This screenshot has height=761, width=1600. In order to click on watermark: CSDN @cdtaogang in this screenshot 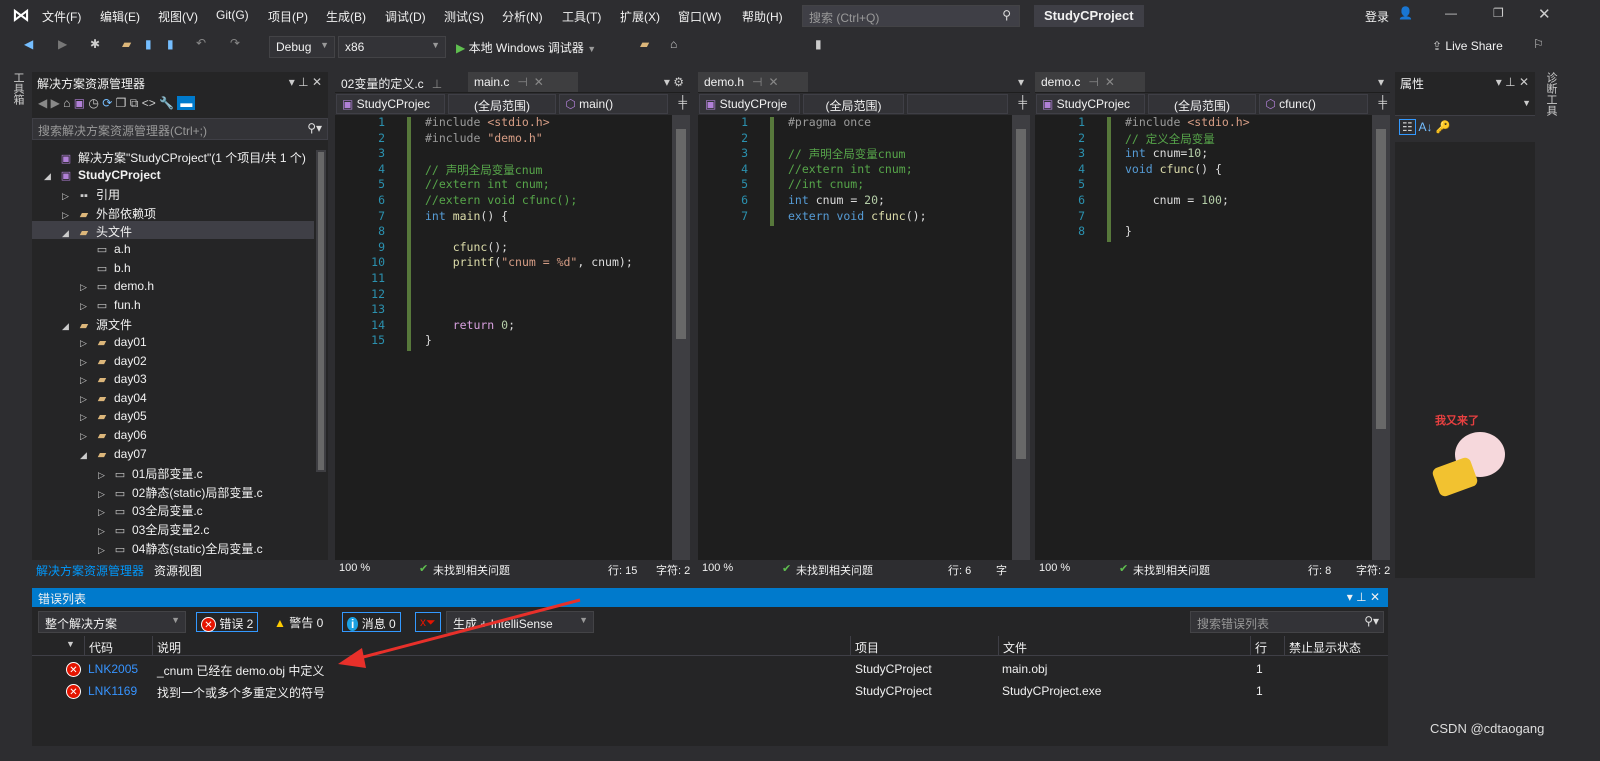, I will do `click(1487, 728)`.